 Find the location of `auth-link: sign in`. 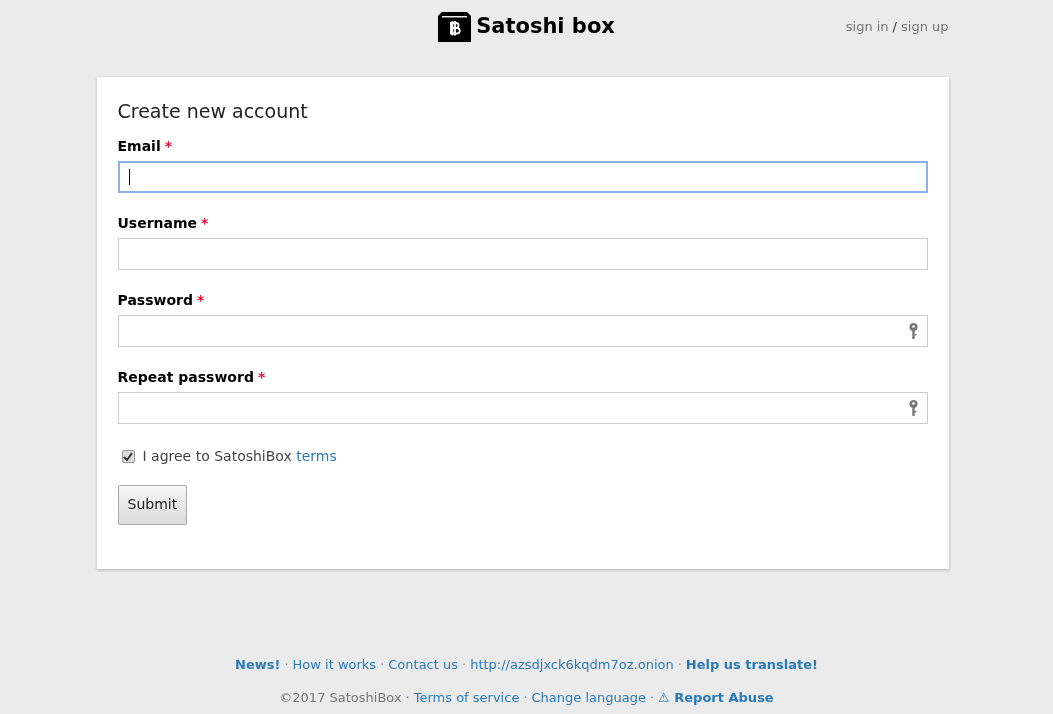

auth-link: sign in is located at coordinates (867, 27).